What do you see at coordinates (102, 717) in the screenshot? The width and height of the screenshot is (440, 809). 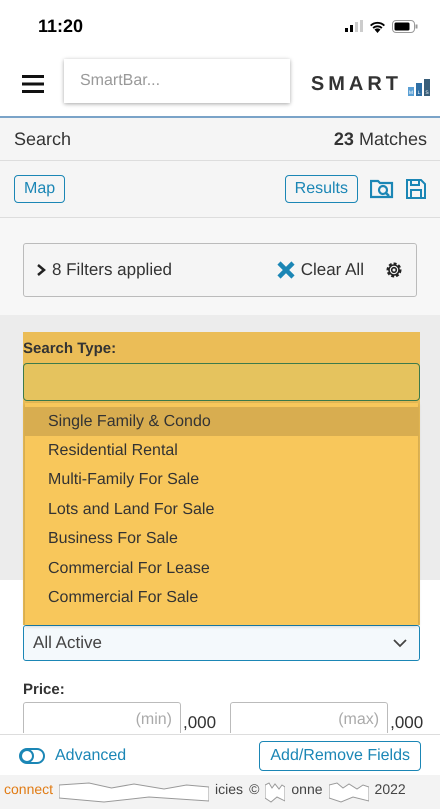 I see `min-price-field: (min)` at bounding box center [102, 717].